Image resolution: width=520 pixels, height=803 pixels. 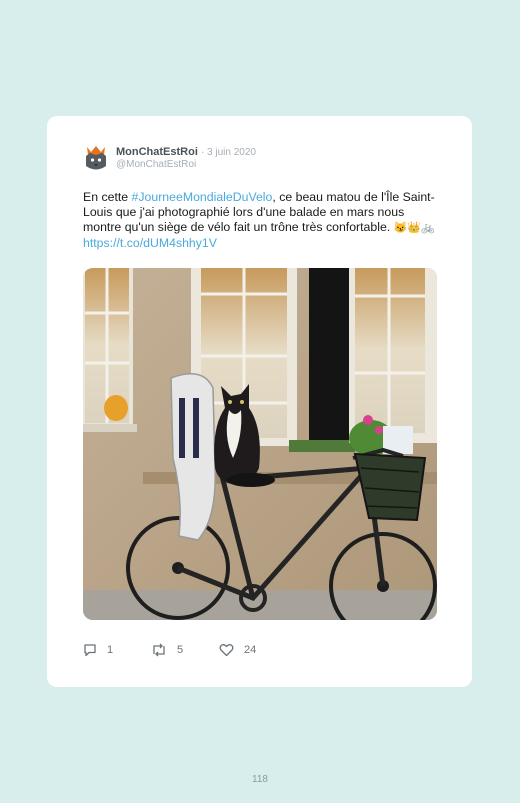 What do you see at coordinates (202, 197) in the screenshot?
I see `hashtag-link: #JourneeMondialeDuVelo` at bounding box center [202, 197].